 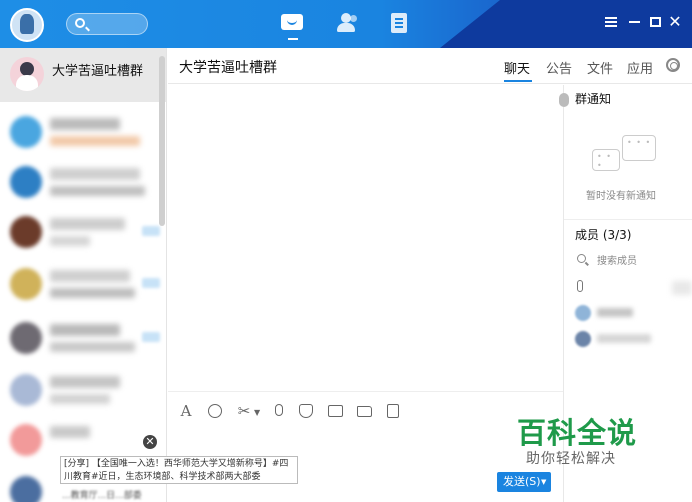 What do you see at coordinates (564, 100) in the screenshot?
I see `collapse-panel-icon` at bounding box center [564, 100].